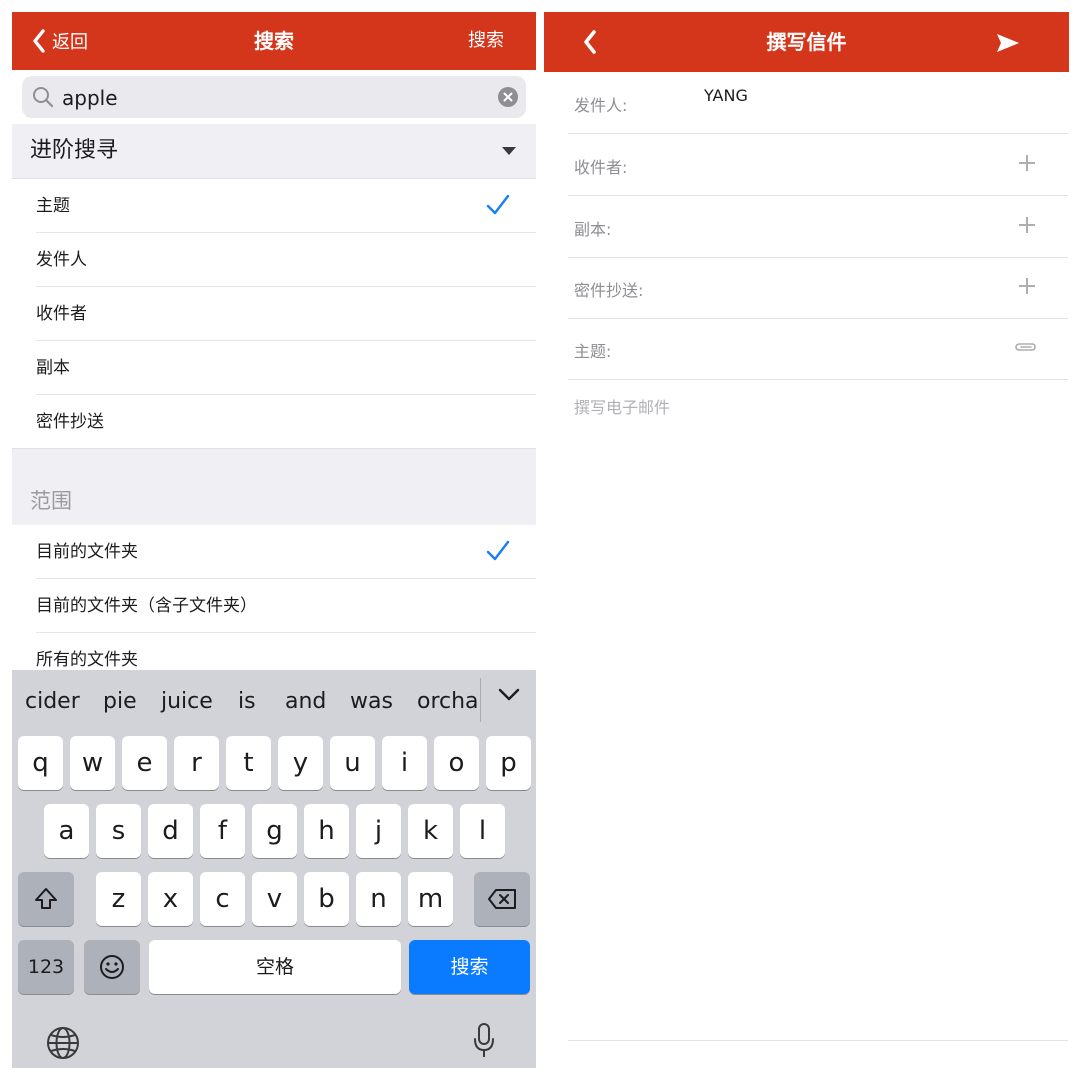 This screenshot has height=1080, width=1080. What do you see at coordinates (486, 41) in the screenshot?
I see `search-button: 搜索` at bounding box center [486, 41].